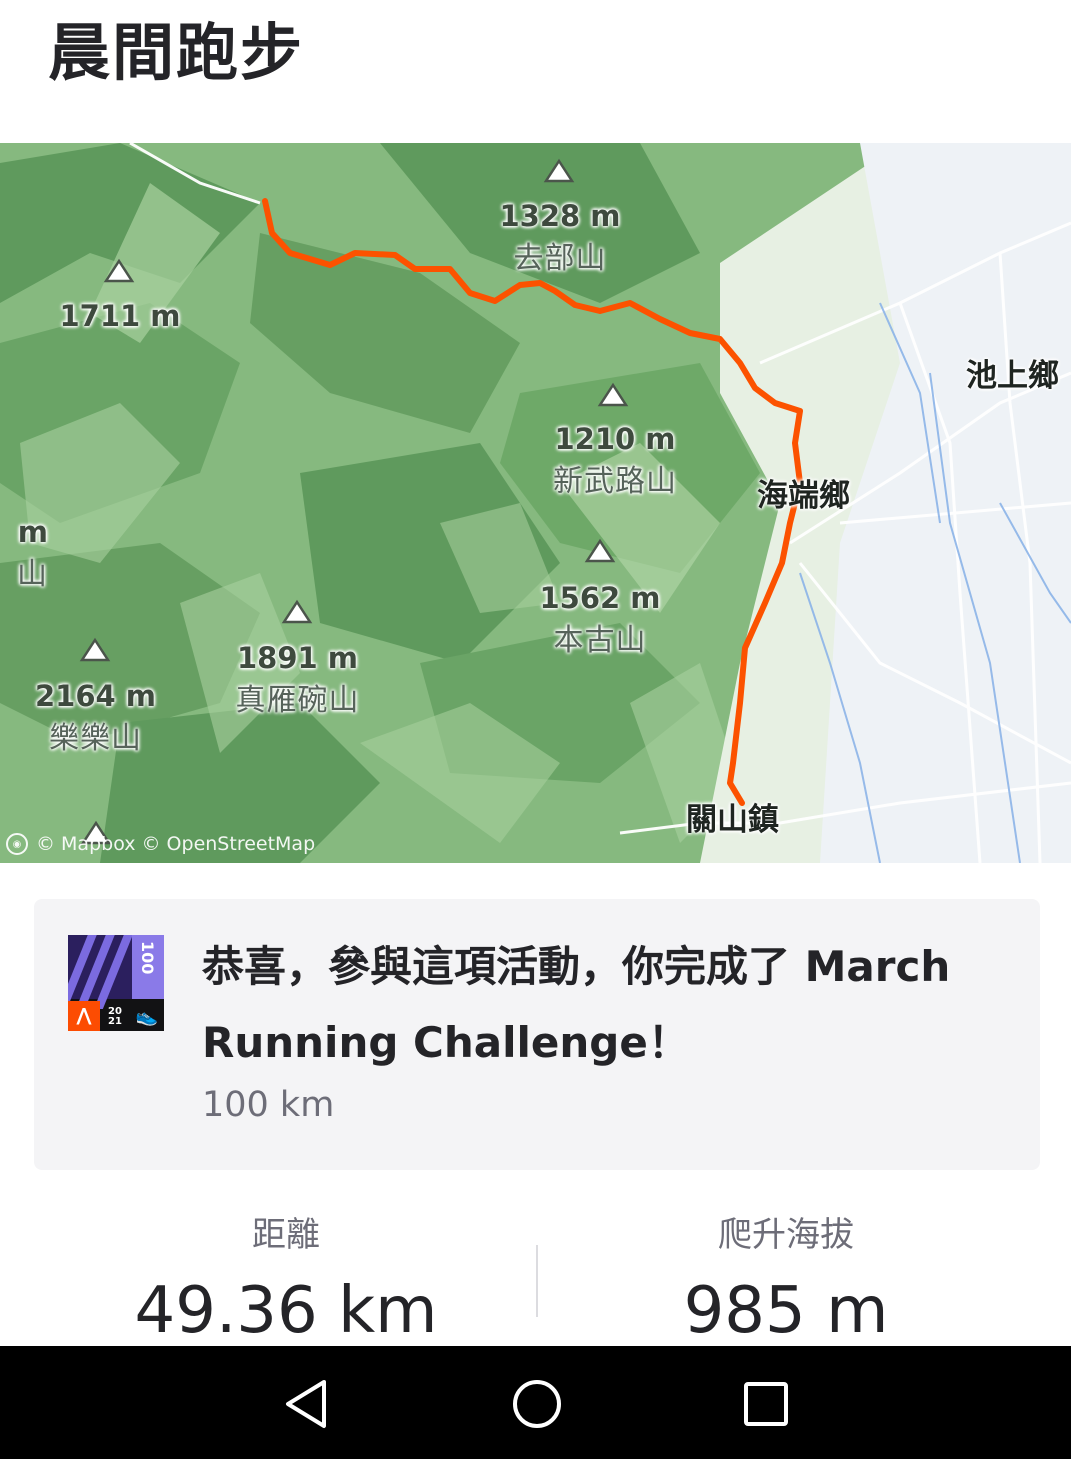 This screenshot has width=1071, height=1459. What do you see at coordinates (732, 820) in the screenshot?
I see `place-label: 關山鎮` at bounding box center [732, 820].